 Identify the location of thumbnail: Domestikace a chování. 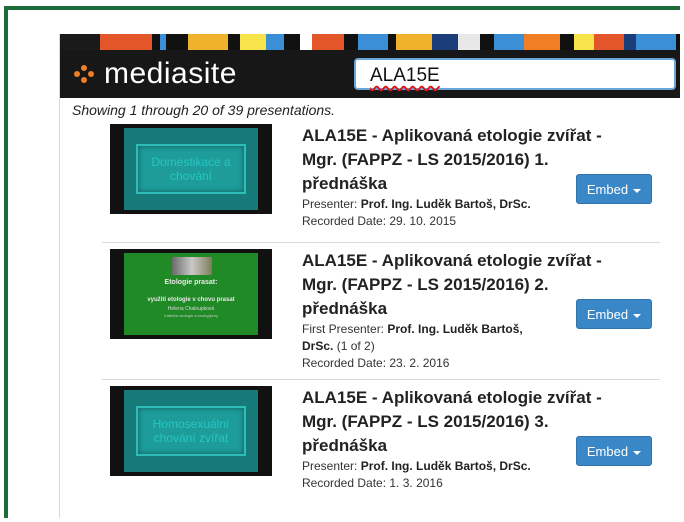
(191, 169).